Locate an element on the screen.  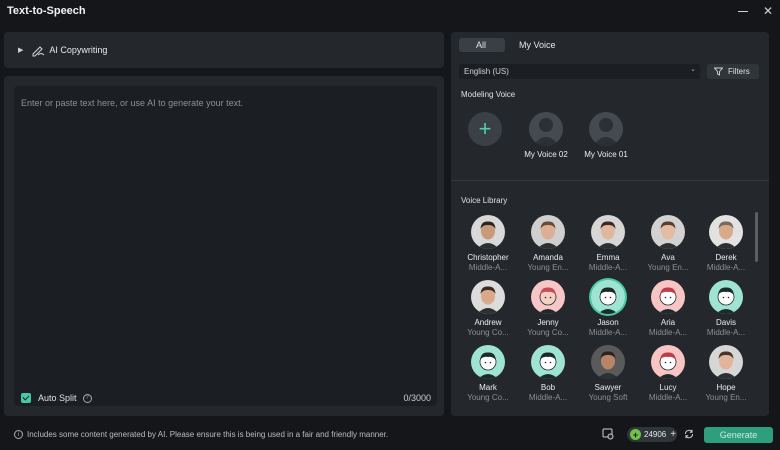
voice-name: Aria is located at coordinates (668, 322).